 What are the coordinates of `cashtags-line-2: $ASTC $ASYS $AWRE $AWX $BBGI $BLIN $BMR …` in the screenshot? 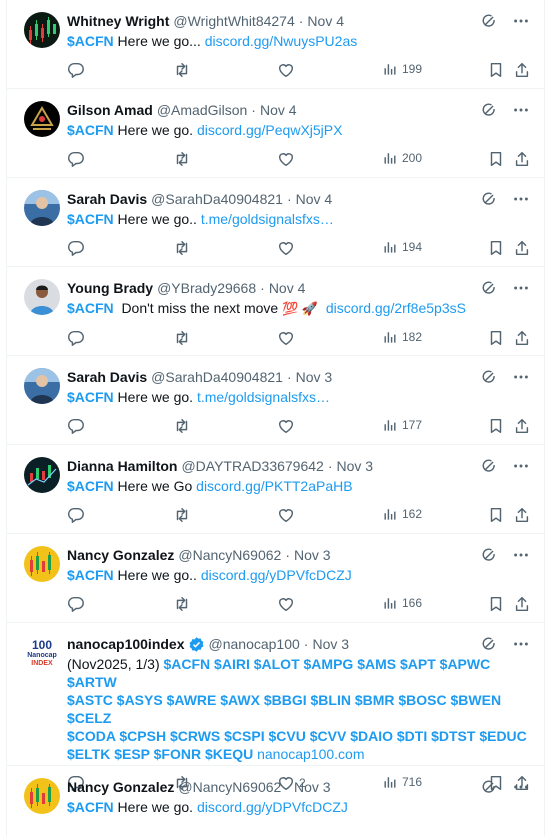 It's located at (284, 709).